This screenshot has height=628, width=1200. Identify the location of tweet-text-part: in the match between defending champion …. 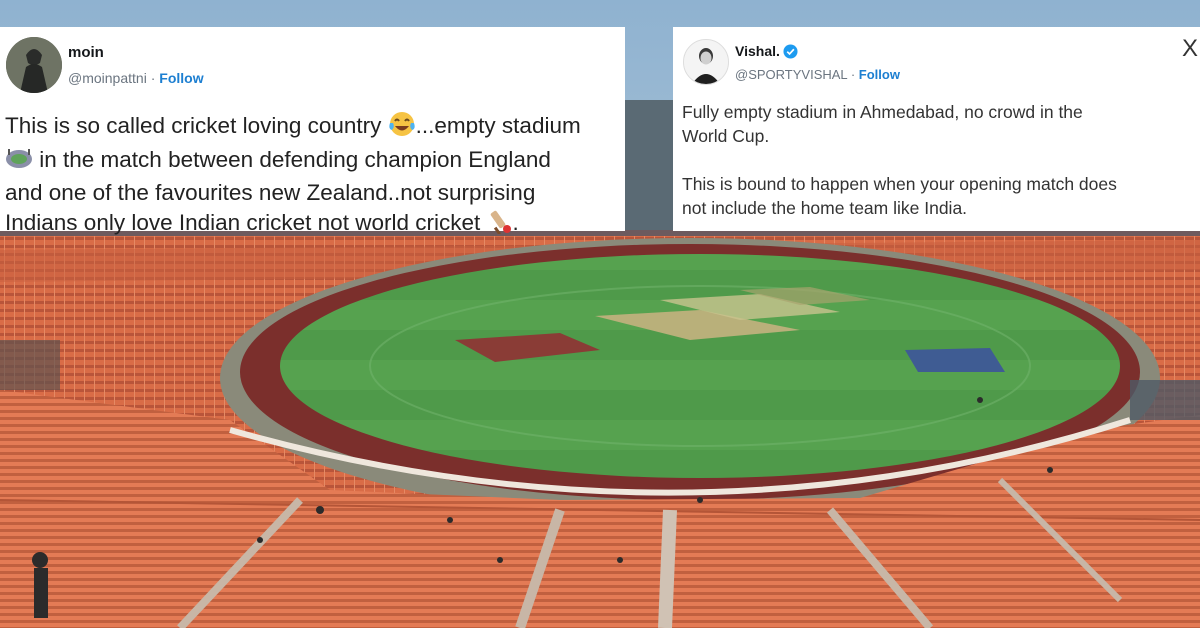
(278, 190).